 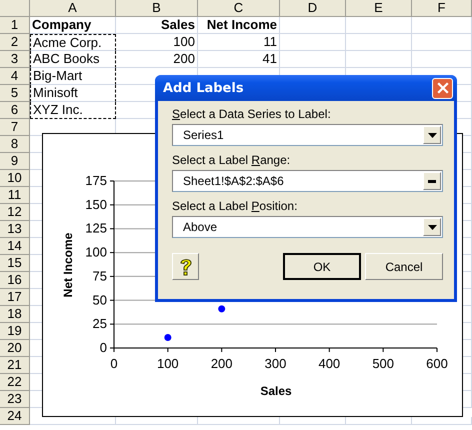 What do you see at coordinates (307, 135) in the screenshot?
I see `dropdown: Series1` at bounding box center [307, 135].